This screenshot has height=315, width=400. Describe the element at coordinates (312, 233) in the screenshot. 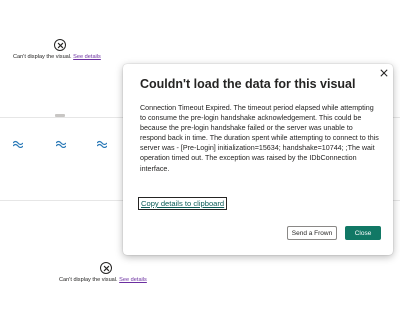

I see `send-frown-button: Send a Frown` at that location.